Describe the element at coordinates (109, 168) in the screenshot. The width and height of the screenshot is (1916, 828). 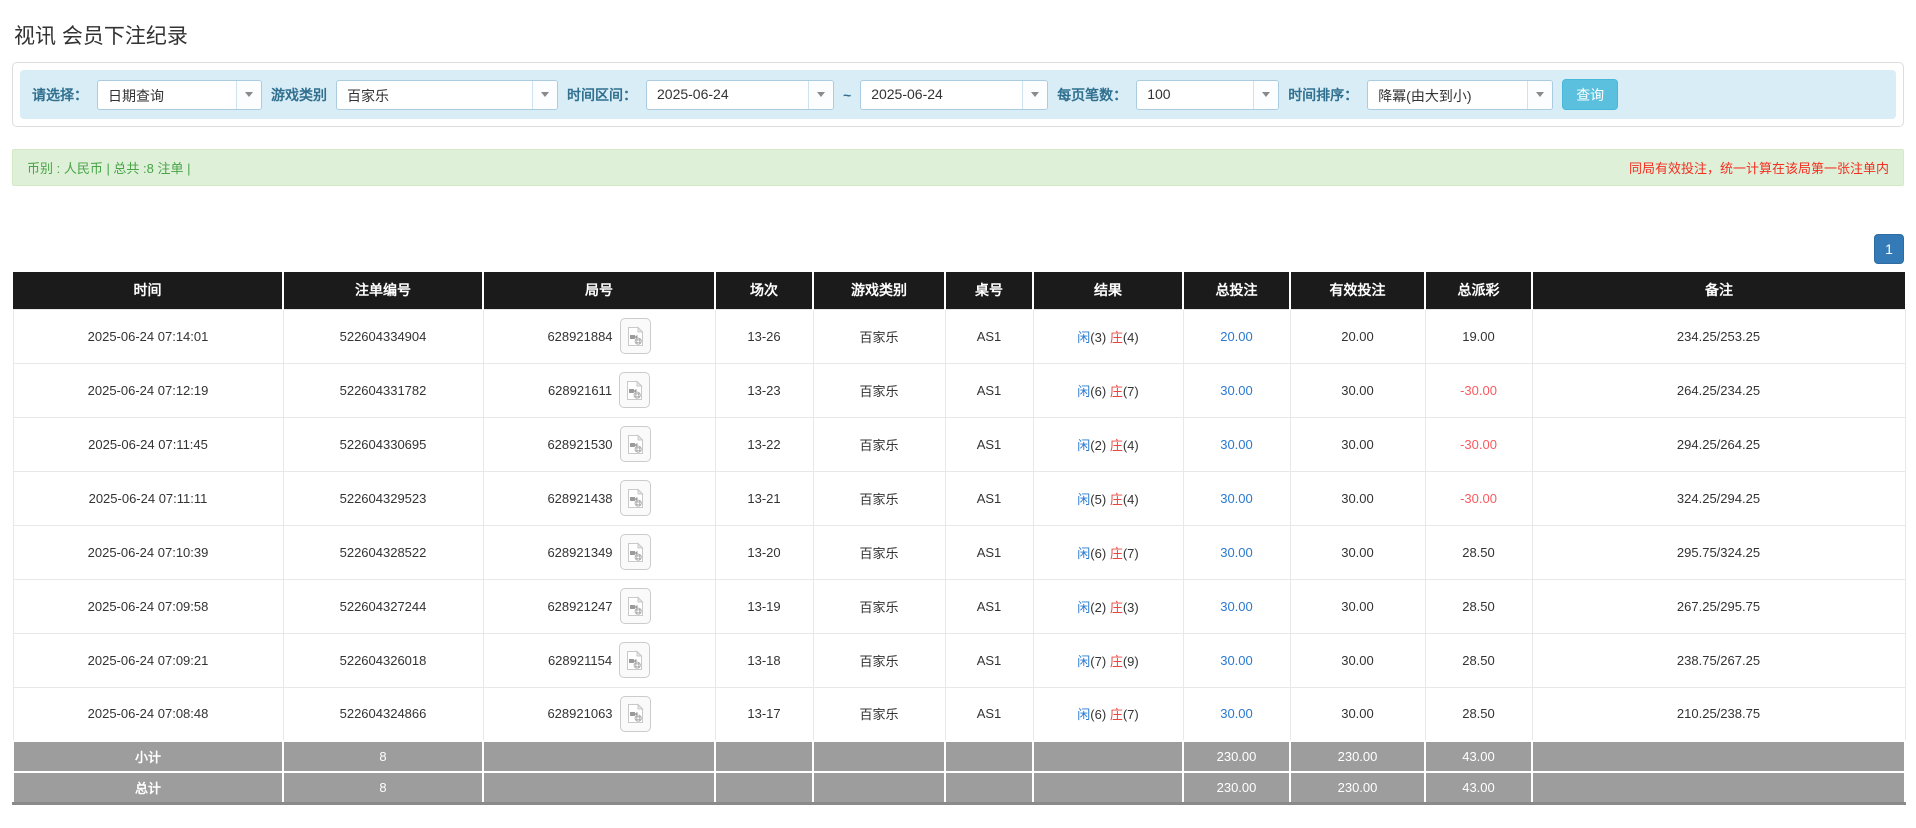
I see `summary-currency-count: 币别 : 人民币 | 总共 :8 注单 |` at that location.